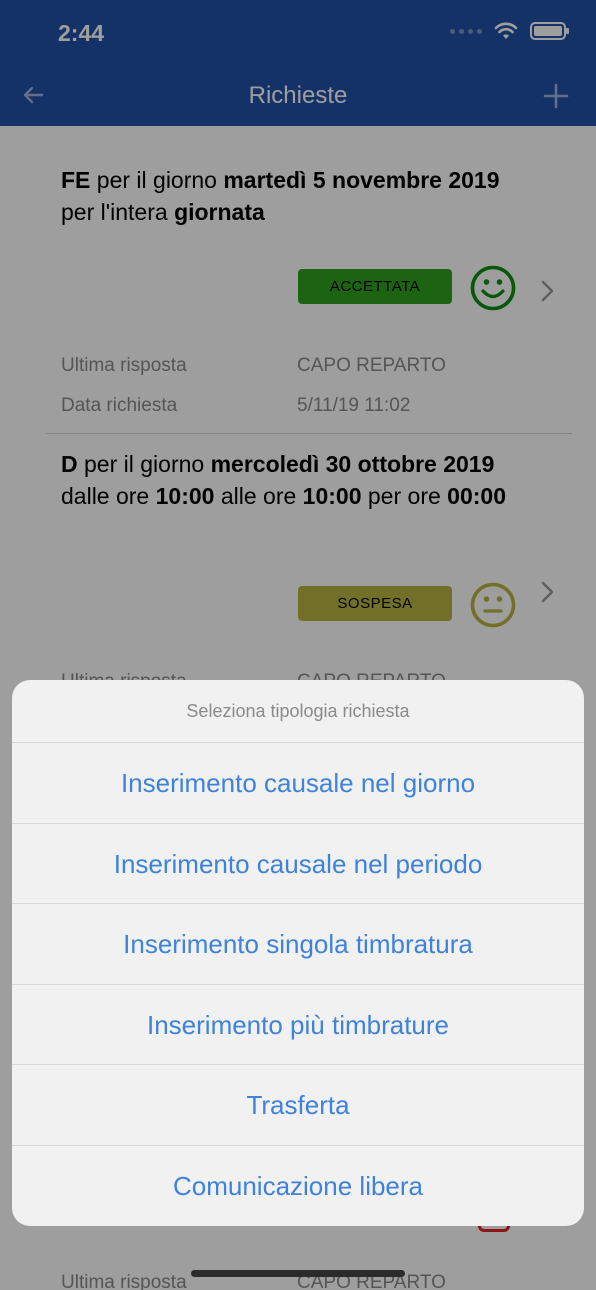 The height and width of the screenshot is (1290, 596). I want to click on option-trasferta: Trasferta, so click(298, 1105).